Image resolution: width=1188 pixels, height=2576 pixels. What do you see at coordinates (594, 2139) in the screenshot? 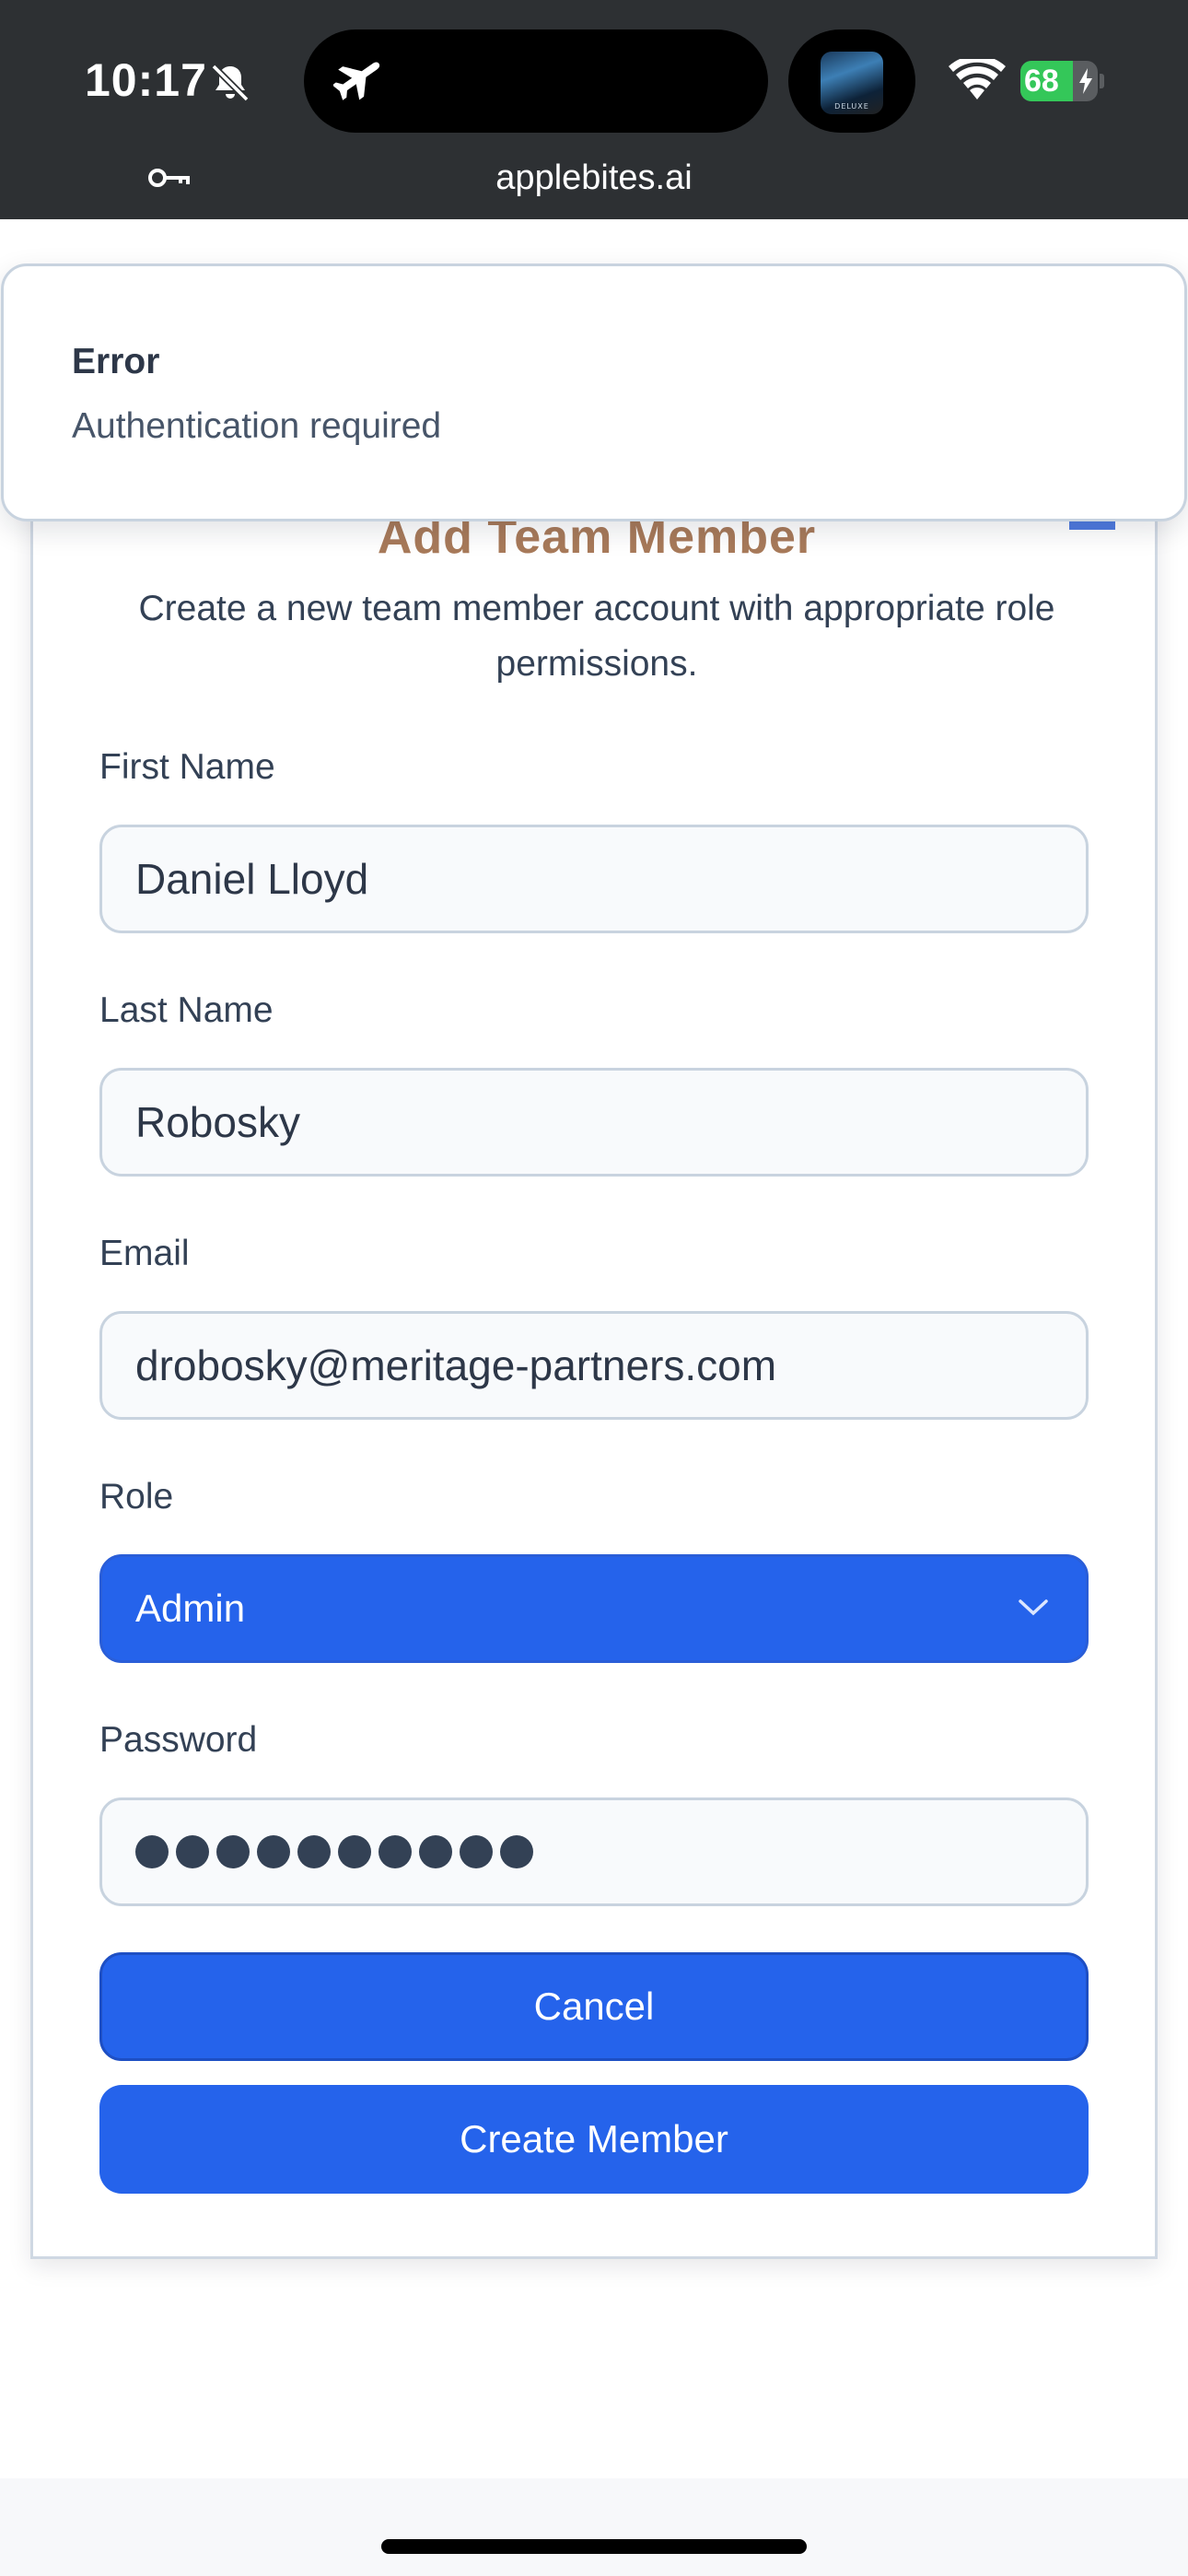
I see `create-member-button: Create Member` at bounding box center [594, 2139].